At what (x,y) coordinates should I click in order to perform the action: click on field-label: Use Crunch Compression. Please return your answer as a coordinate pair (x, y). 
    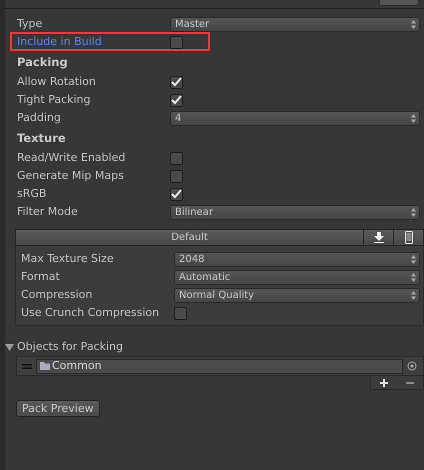
    Looking at the image, I should click on (90, 312).